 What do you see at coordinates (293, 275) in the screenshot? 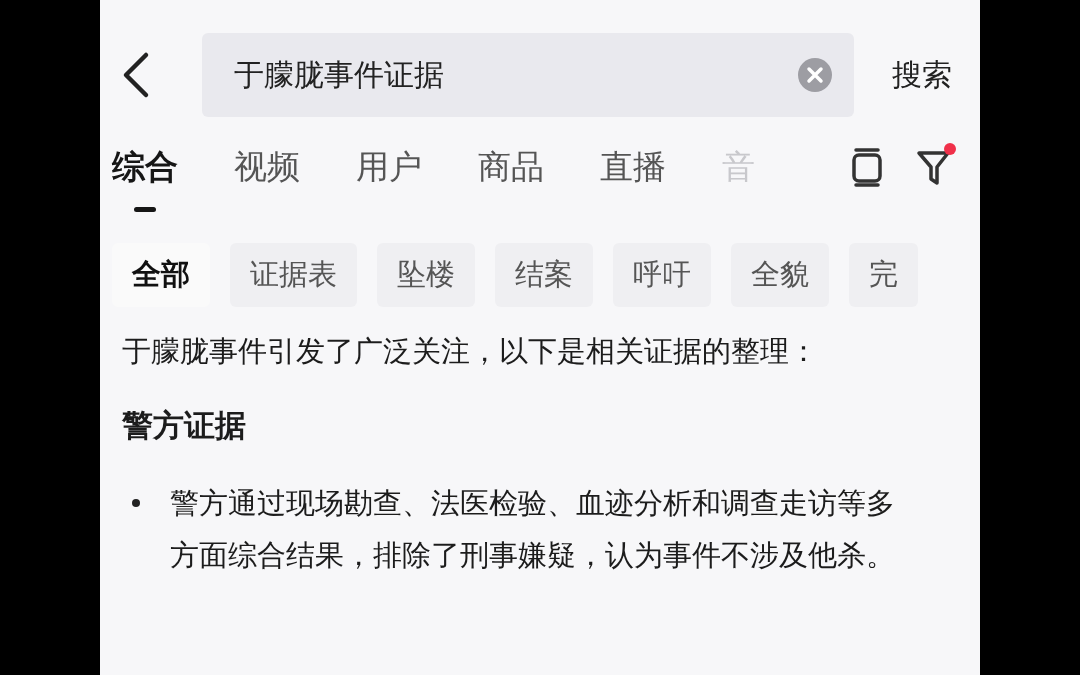
I see `filter-chip: 证据表` at bounding box center [293, 275].